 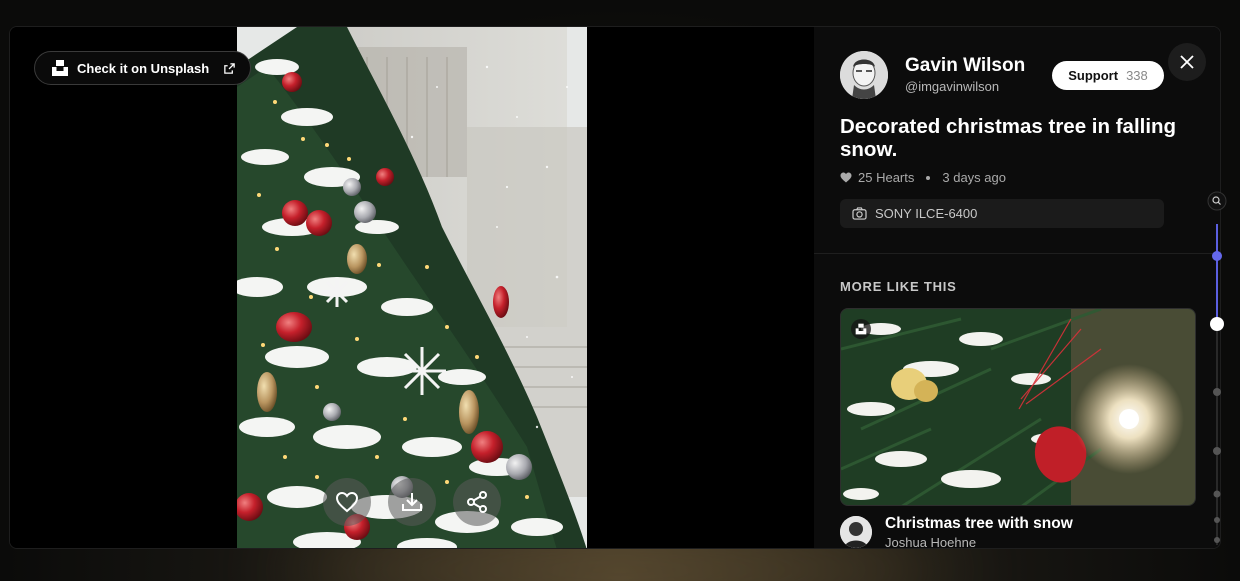 I want to click on like-button, so click(x=347, y=502).